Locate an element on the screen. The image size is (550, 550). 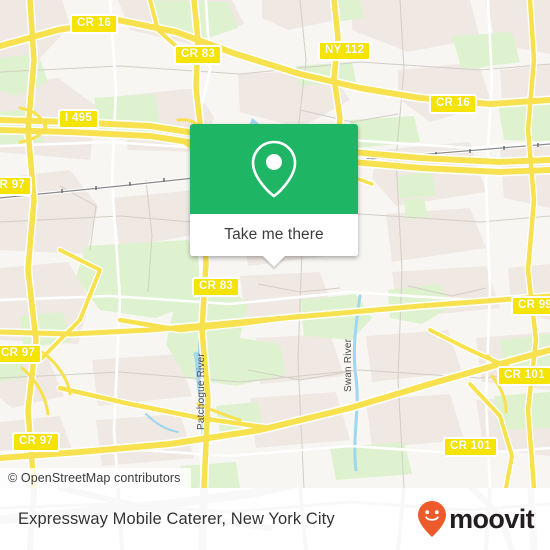
callout-header is located at coordinates (274, 169).